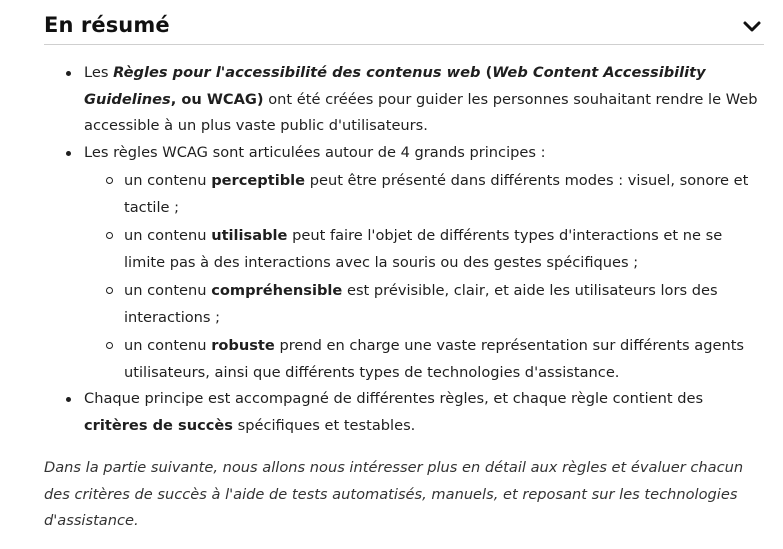 The image size is (783, 549). What do you see at coordinates (243, 345) in the screenshot?
I see `principle-term: robuste` at bounding box center [243, 345].